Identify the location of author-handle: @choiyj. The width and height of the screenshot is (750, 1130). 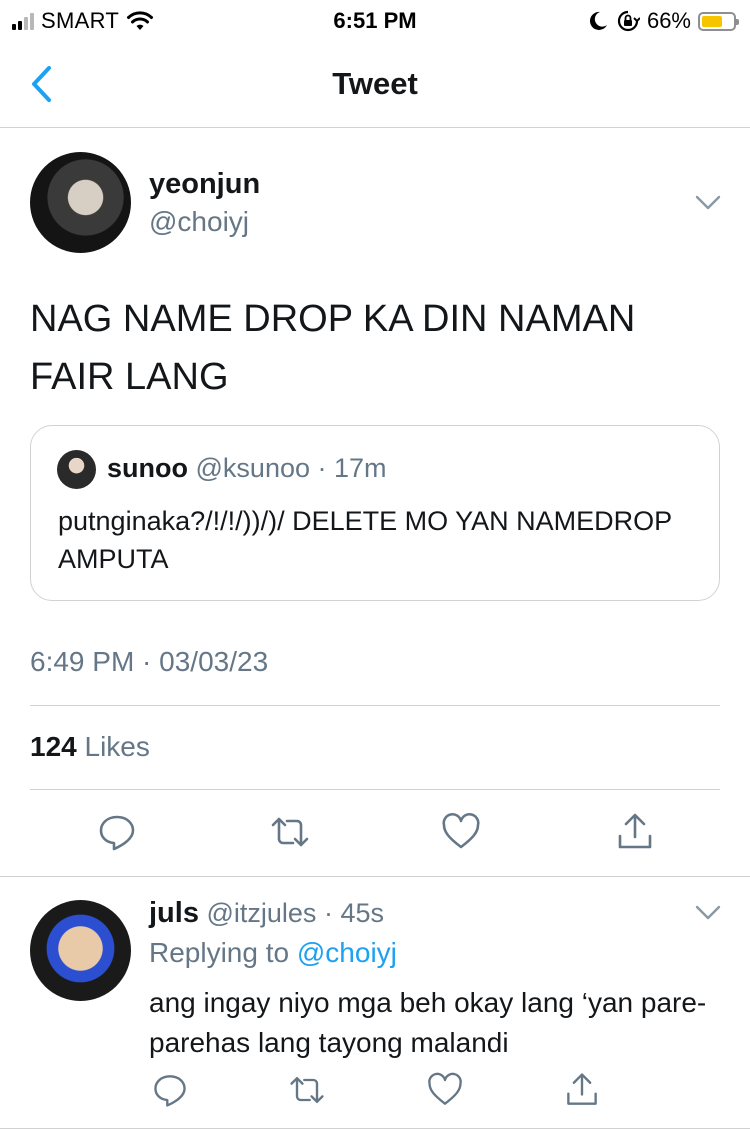
(199, 222).